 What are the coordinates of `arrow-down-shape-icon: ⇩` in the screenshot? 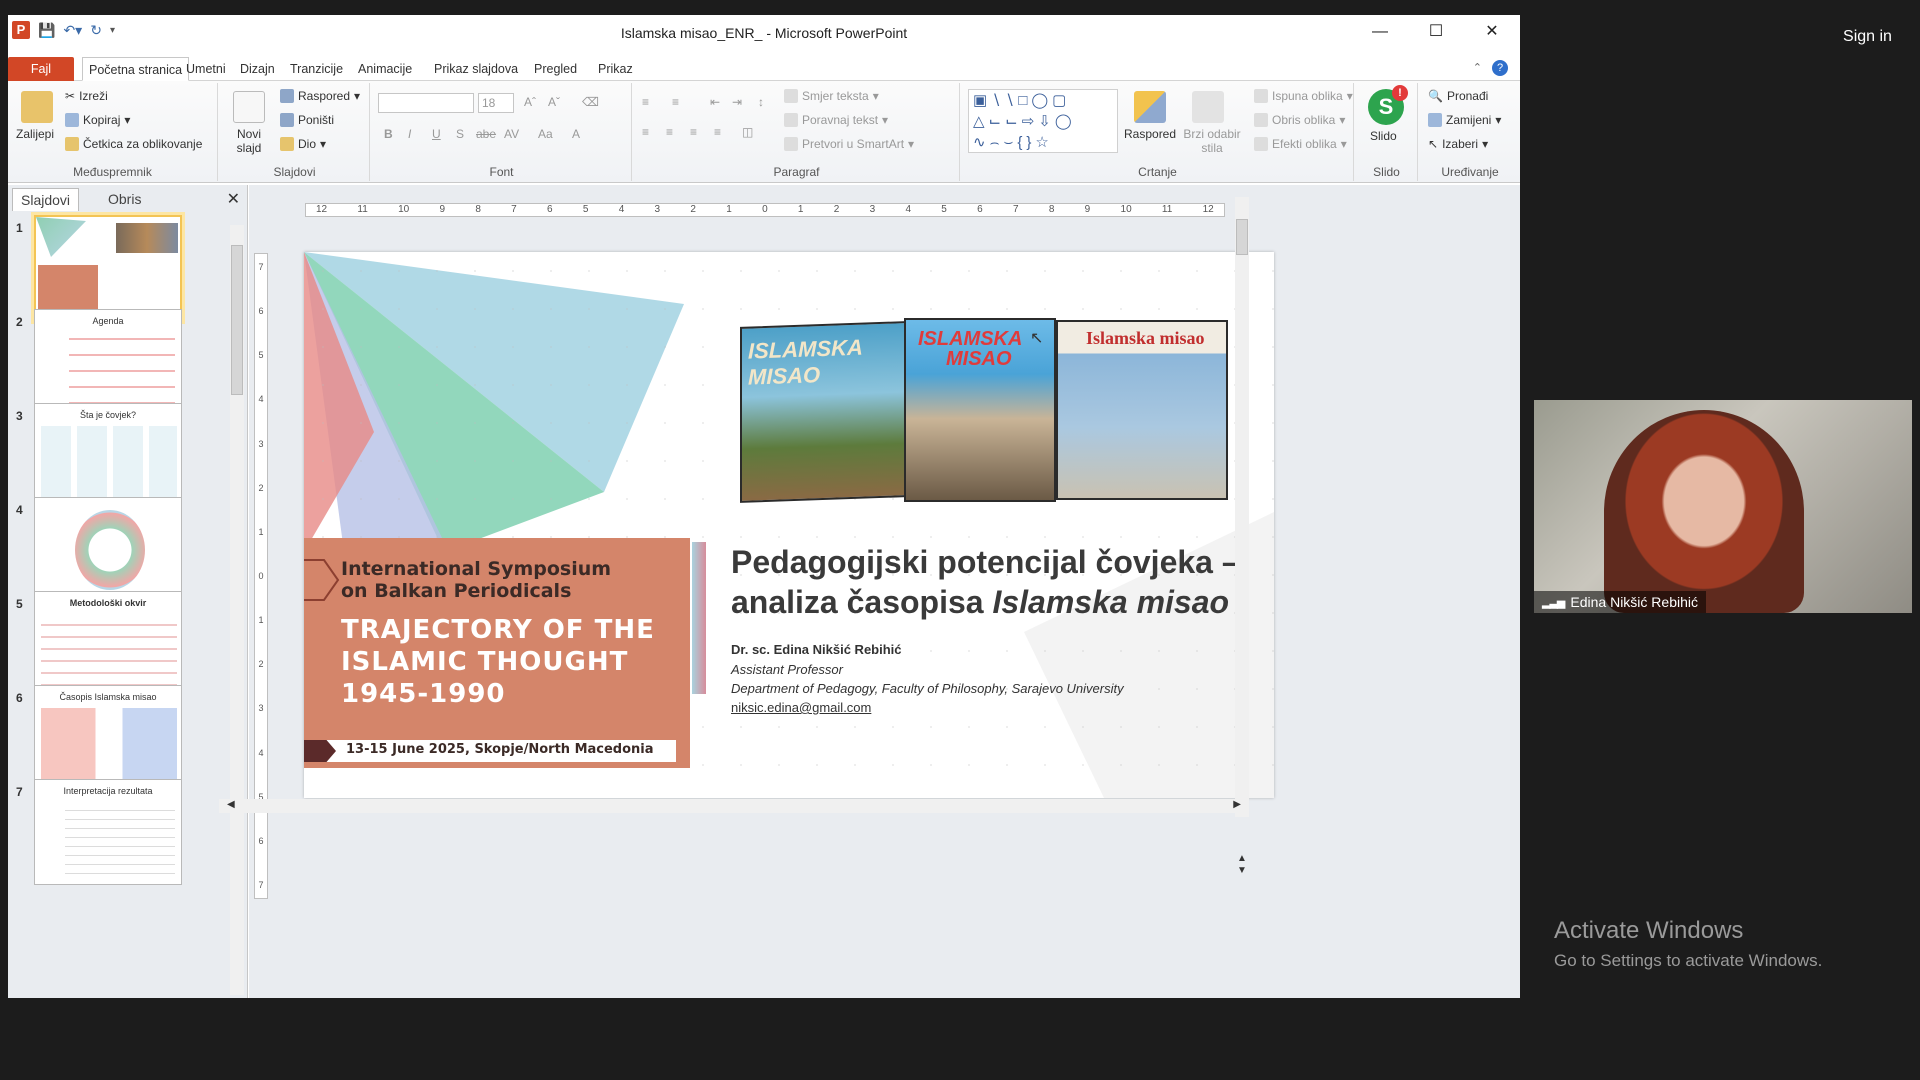 It's located at (1046, 121).